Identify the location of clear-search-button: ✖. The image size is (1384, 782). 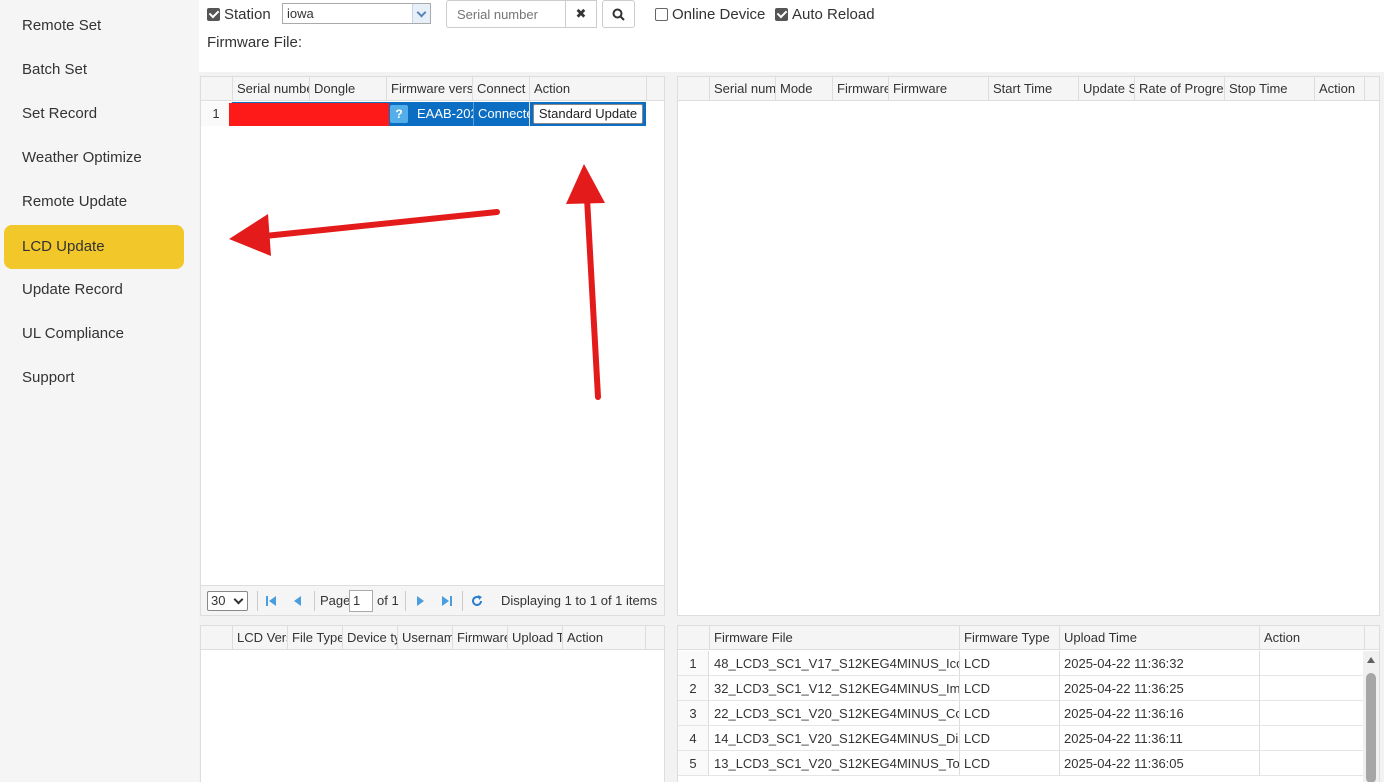
(581, 14).